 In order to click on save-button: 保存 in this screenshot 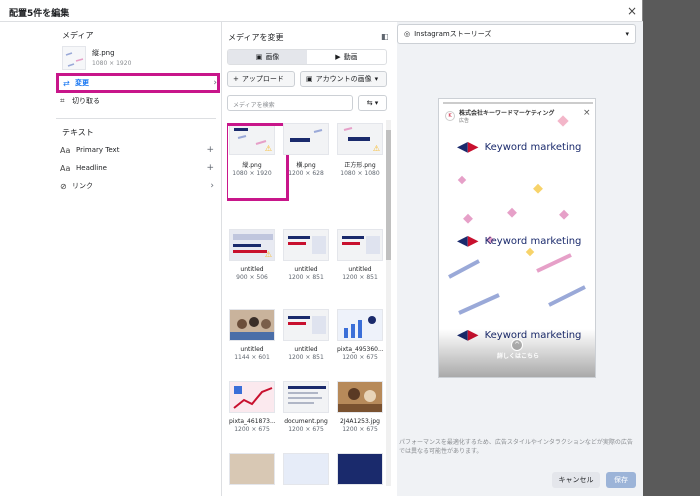, I will do `click(621, 480)`.